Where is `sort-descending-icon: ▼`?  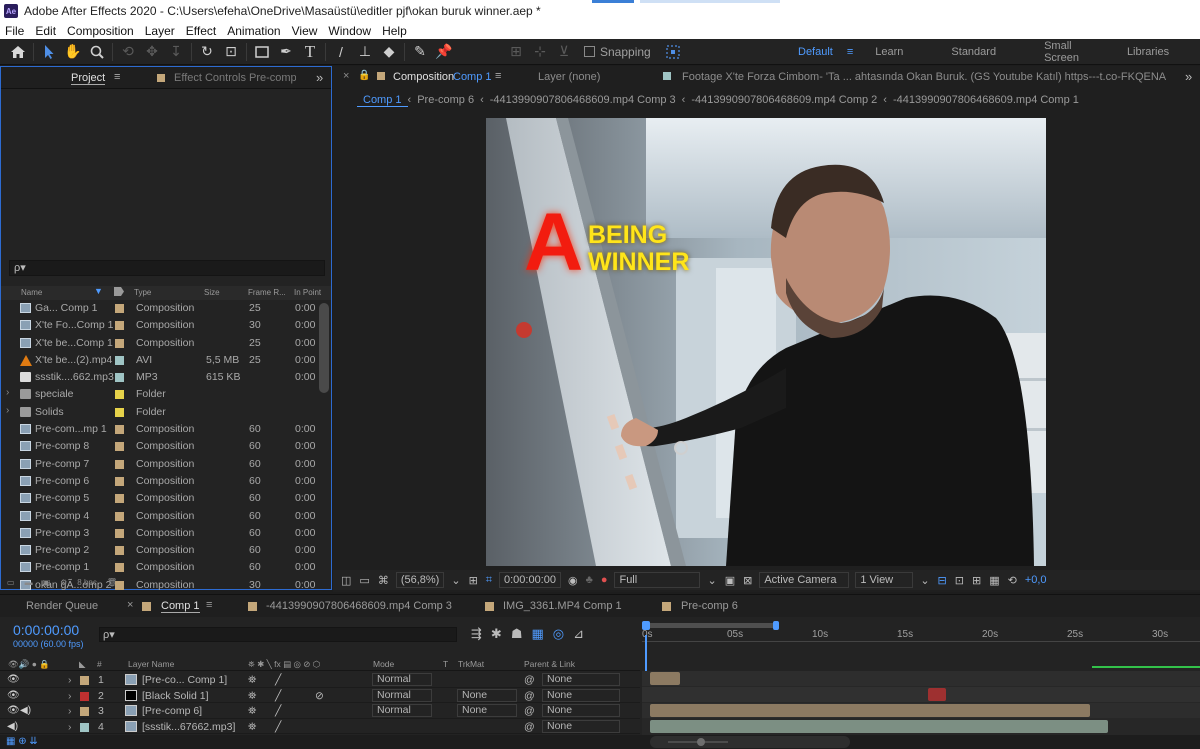 sort-descending-icon: ▼ is located at coordinates (98, 291).